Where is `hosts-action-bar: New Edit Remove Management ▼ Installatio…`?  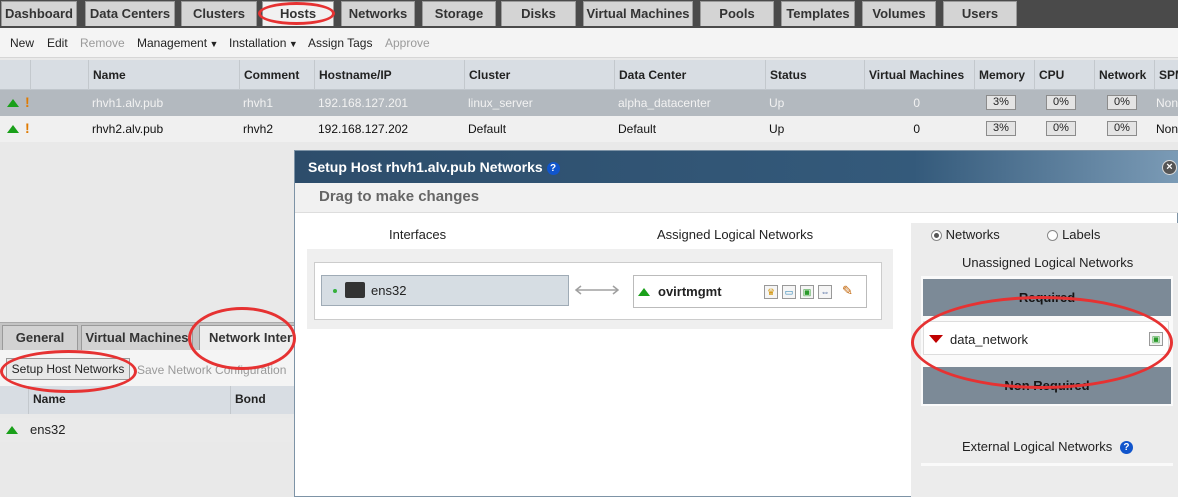 hosts-action-bar: New Edit Remove Management ▼ Installatio… is located at coordinates (589, 43).